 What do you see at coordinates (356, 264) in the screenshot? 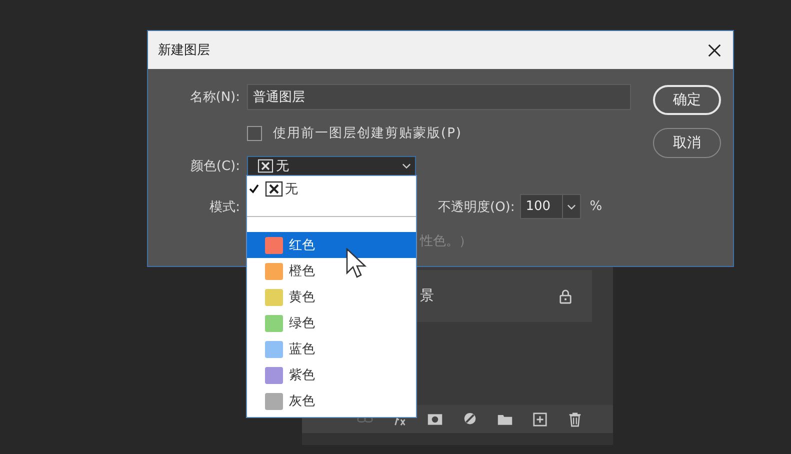
I see `cursor-icon` at bounding box center [356, 264].